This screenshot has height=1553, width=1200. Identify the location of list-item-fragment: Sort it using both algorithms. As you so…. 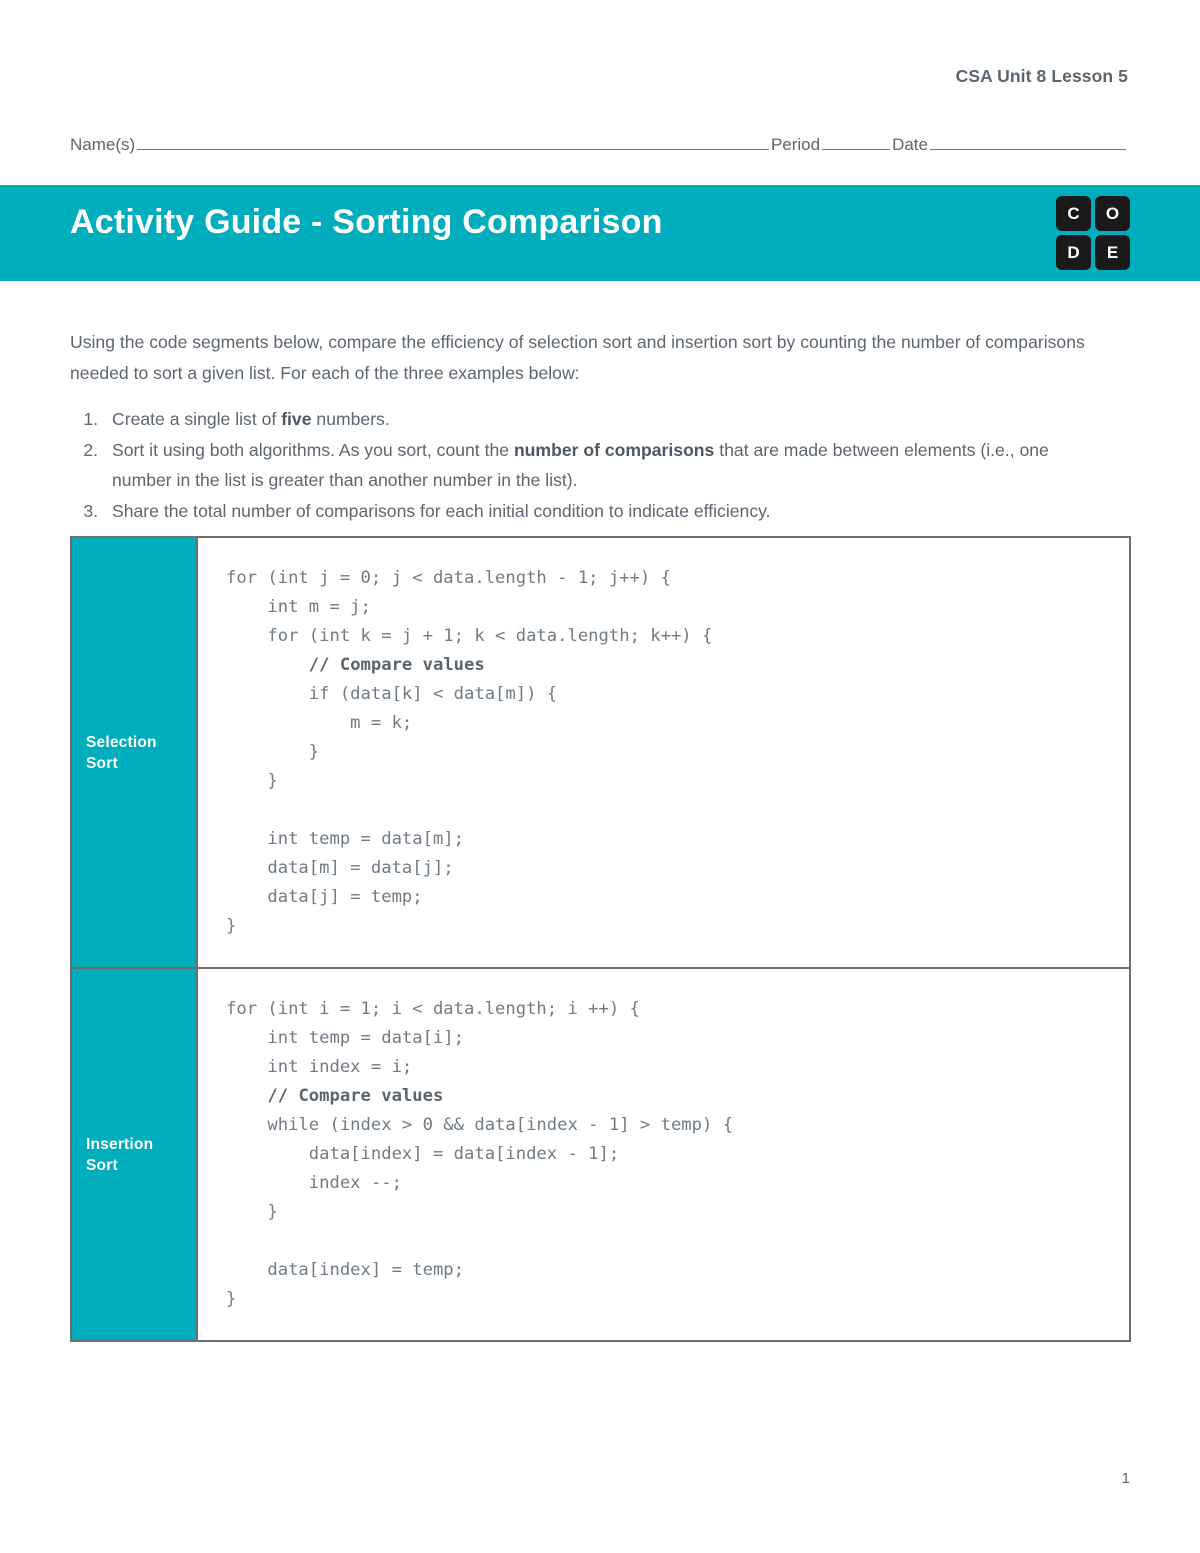
(313, 450).